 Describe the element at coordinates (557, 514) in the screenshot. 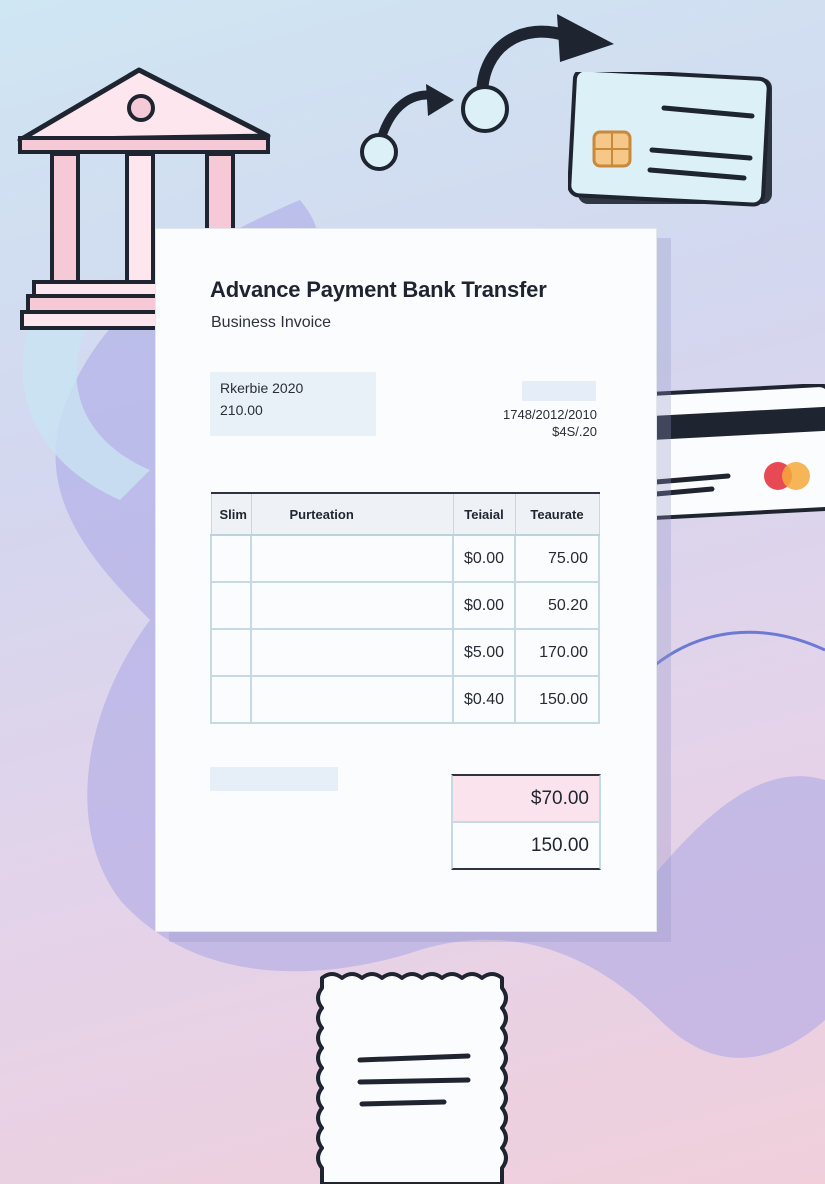

I see `column-header-teaurate: Teaurate` at that location.